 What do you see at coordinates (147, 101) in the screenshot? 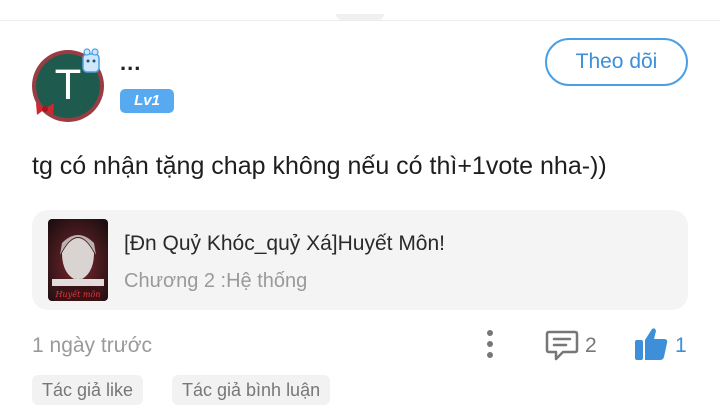
I see `level-badge: Lv1` at bounding box center [147, 101].